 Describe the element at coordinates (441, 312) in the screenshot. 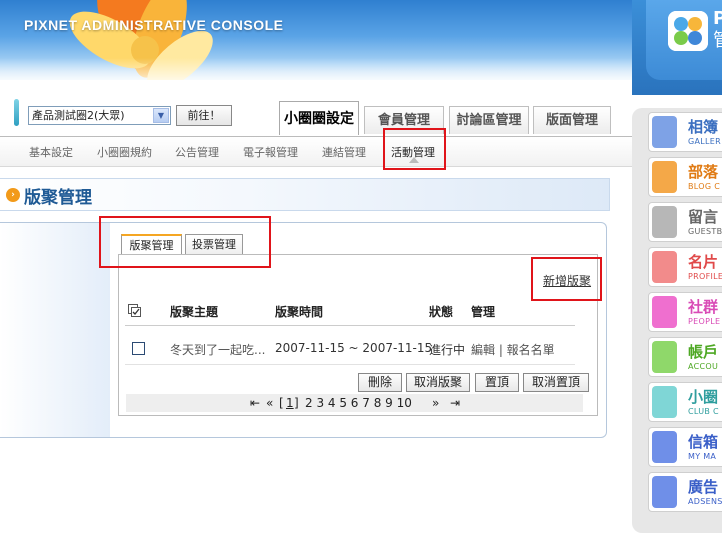

I see `column-header-status: 狀態` at that location.